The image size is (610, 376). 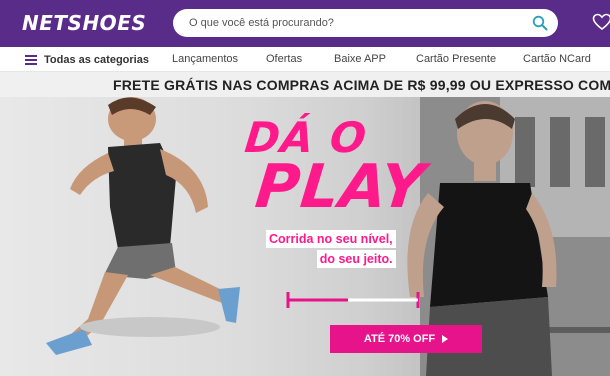 I want to click on sale-cta-button: ATÉ 70% OFF, so click(x=406, y=339).